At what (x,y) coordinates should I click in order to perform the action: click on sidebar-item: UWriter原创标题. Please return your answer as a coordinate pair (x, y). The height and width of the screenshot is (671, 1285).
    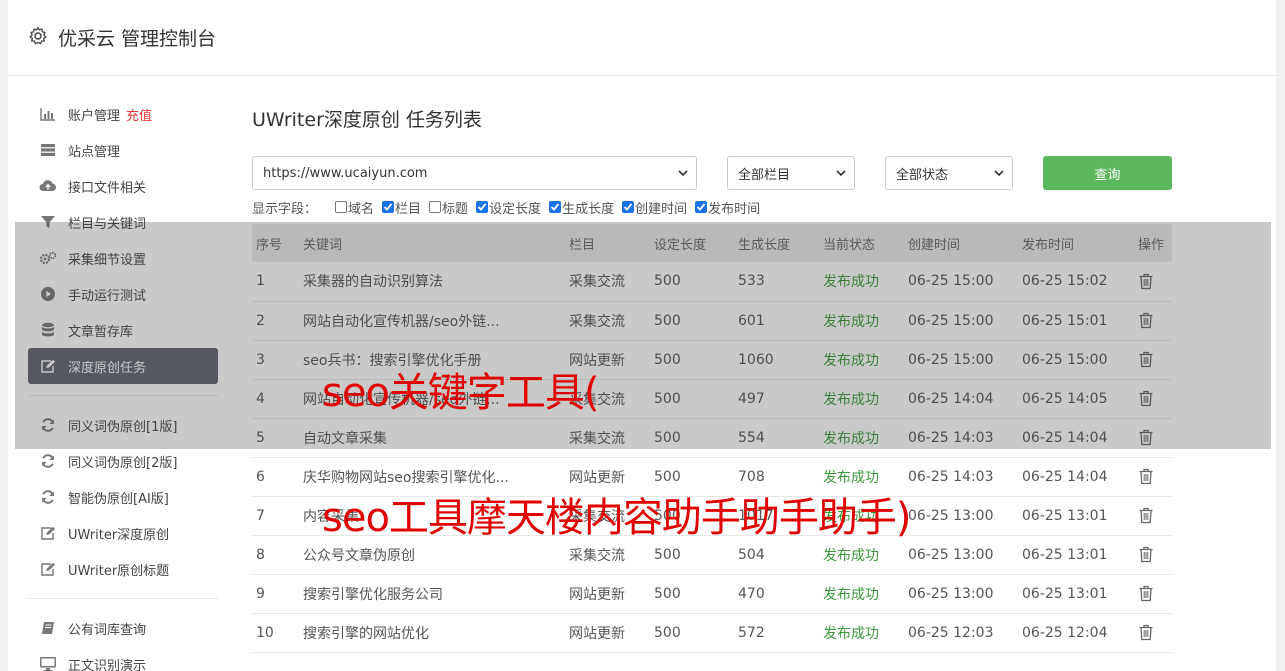
    Looking at the image, I should click on (123, 569).